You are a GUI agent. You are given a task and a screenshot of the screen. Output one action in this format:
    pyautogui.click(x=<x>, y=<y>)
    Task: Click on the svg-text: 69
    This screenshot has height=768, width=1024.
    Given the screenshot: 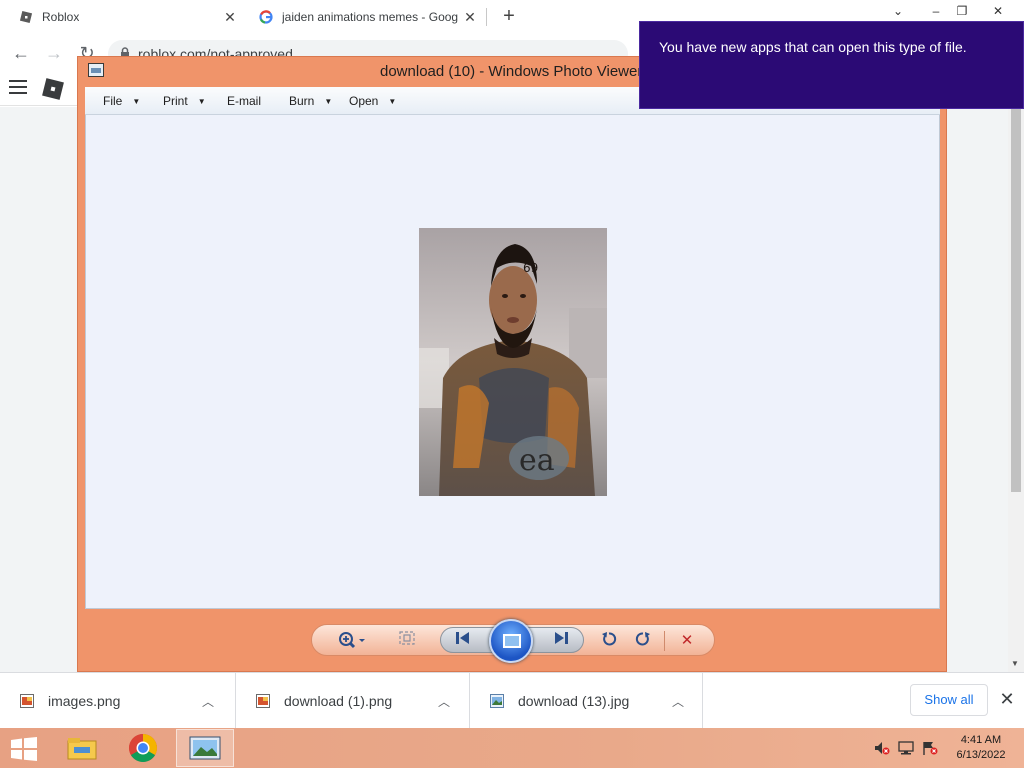 What is the action you would take?
    pyautogui.click(x=530, y=268)
    